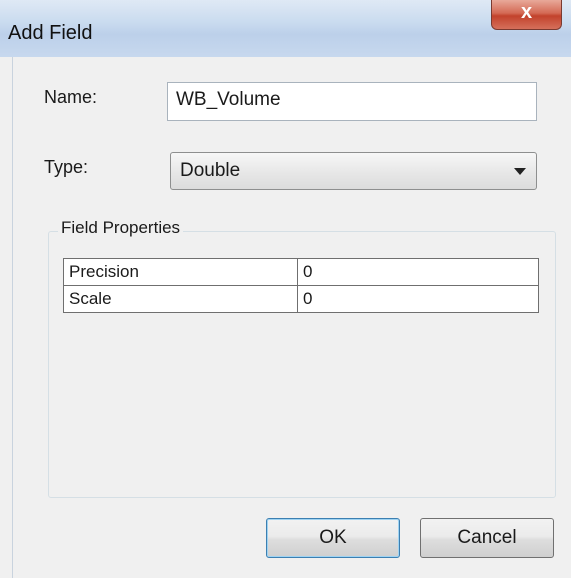 The height and width of the screenshot is (578, 571). I want to click on property-name-cell: Precision, so click(180, 272).